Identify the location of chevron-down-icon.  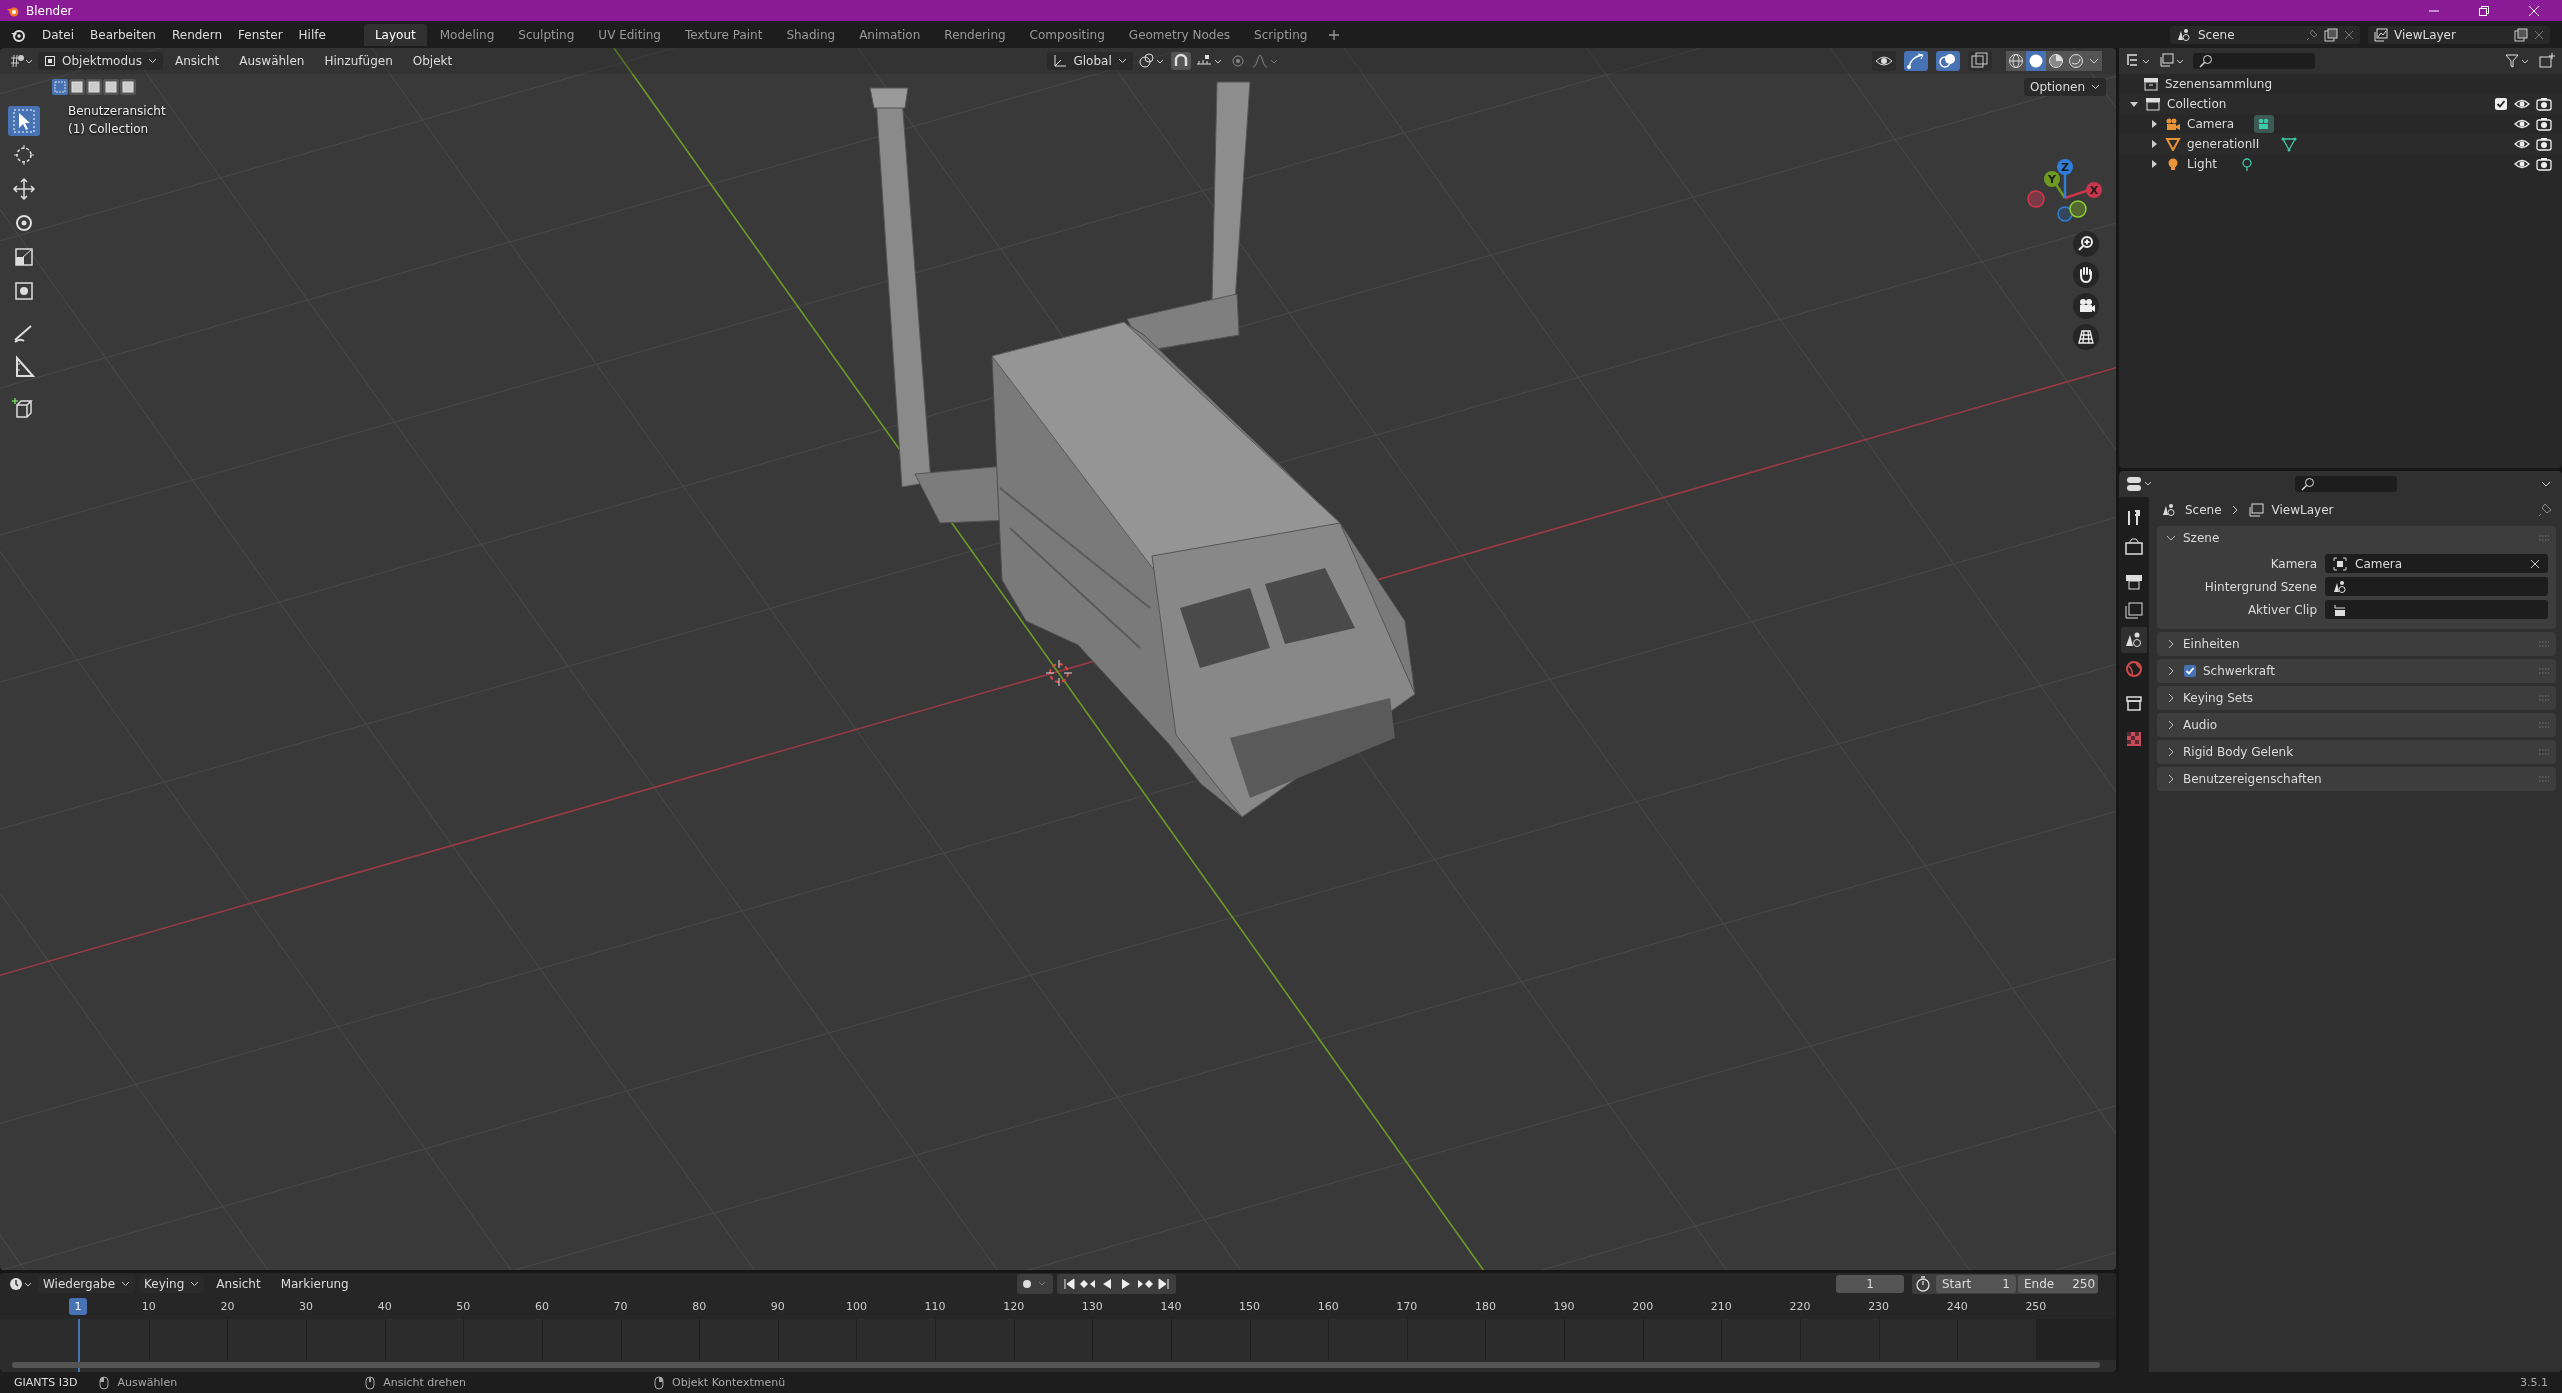
(2094, 61).